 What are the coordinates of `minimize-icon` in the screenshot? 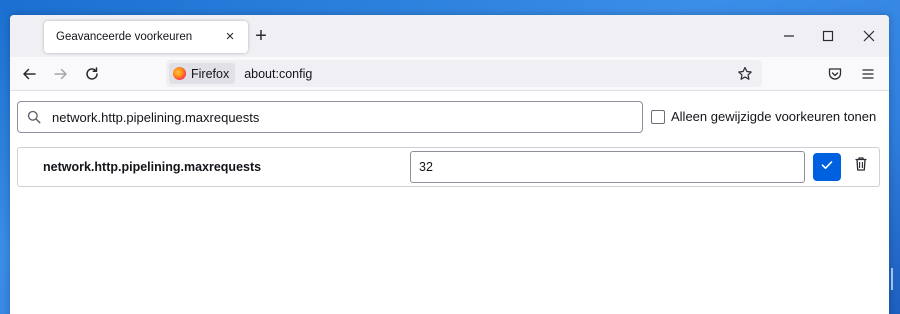 It's located at (789, 36).